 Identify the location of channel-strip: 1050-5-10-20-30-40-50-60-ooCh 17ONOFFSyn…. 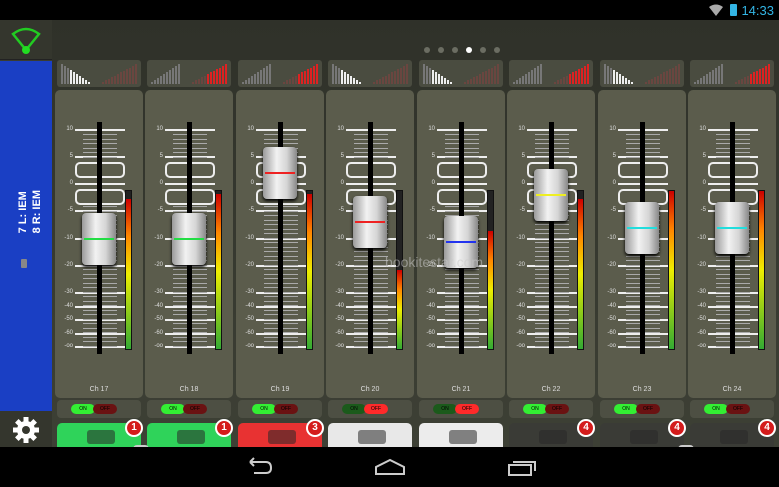
(99, 263).